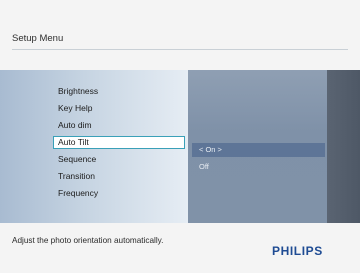 This screenshot has width=360, height=273. What do you see at coordinates (180, 49) in the screenshot?
I see `header-divider` at bounding box center [180, 49].